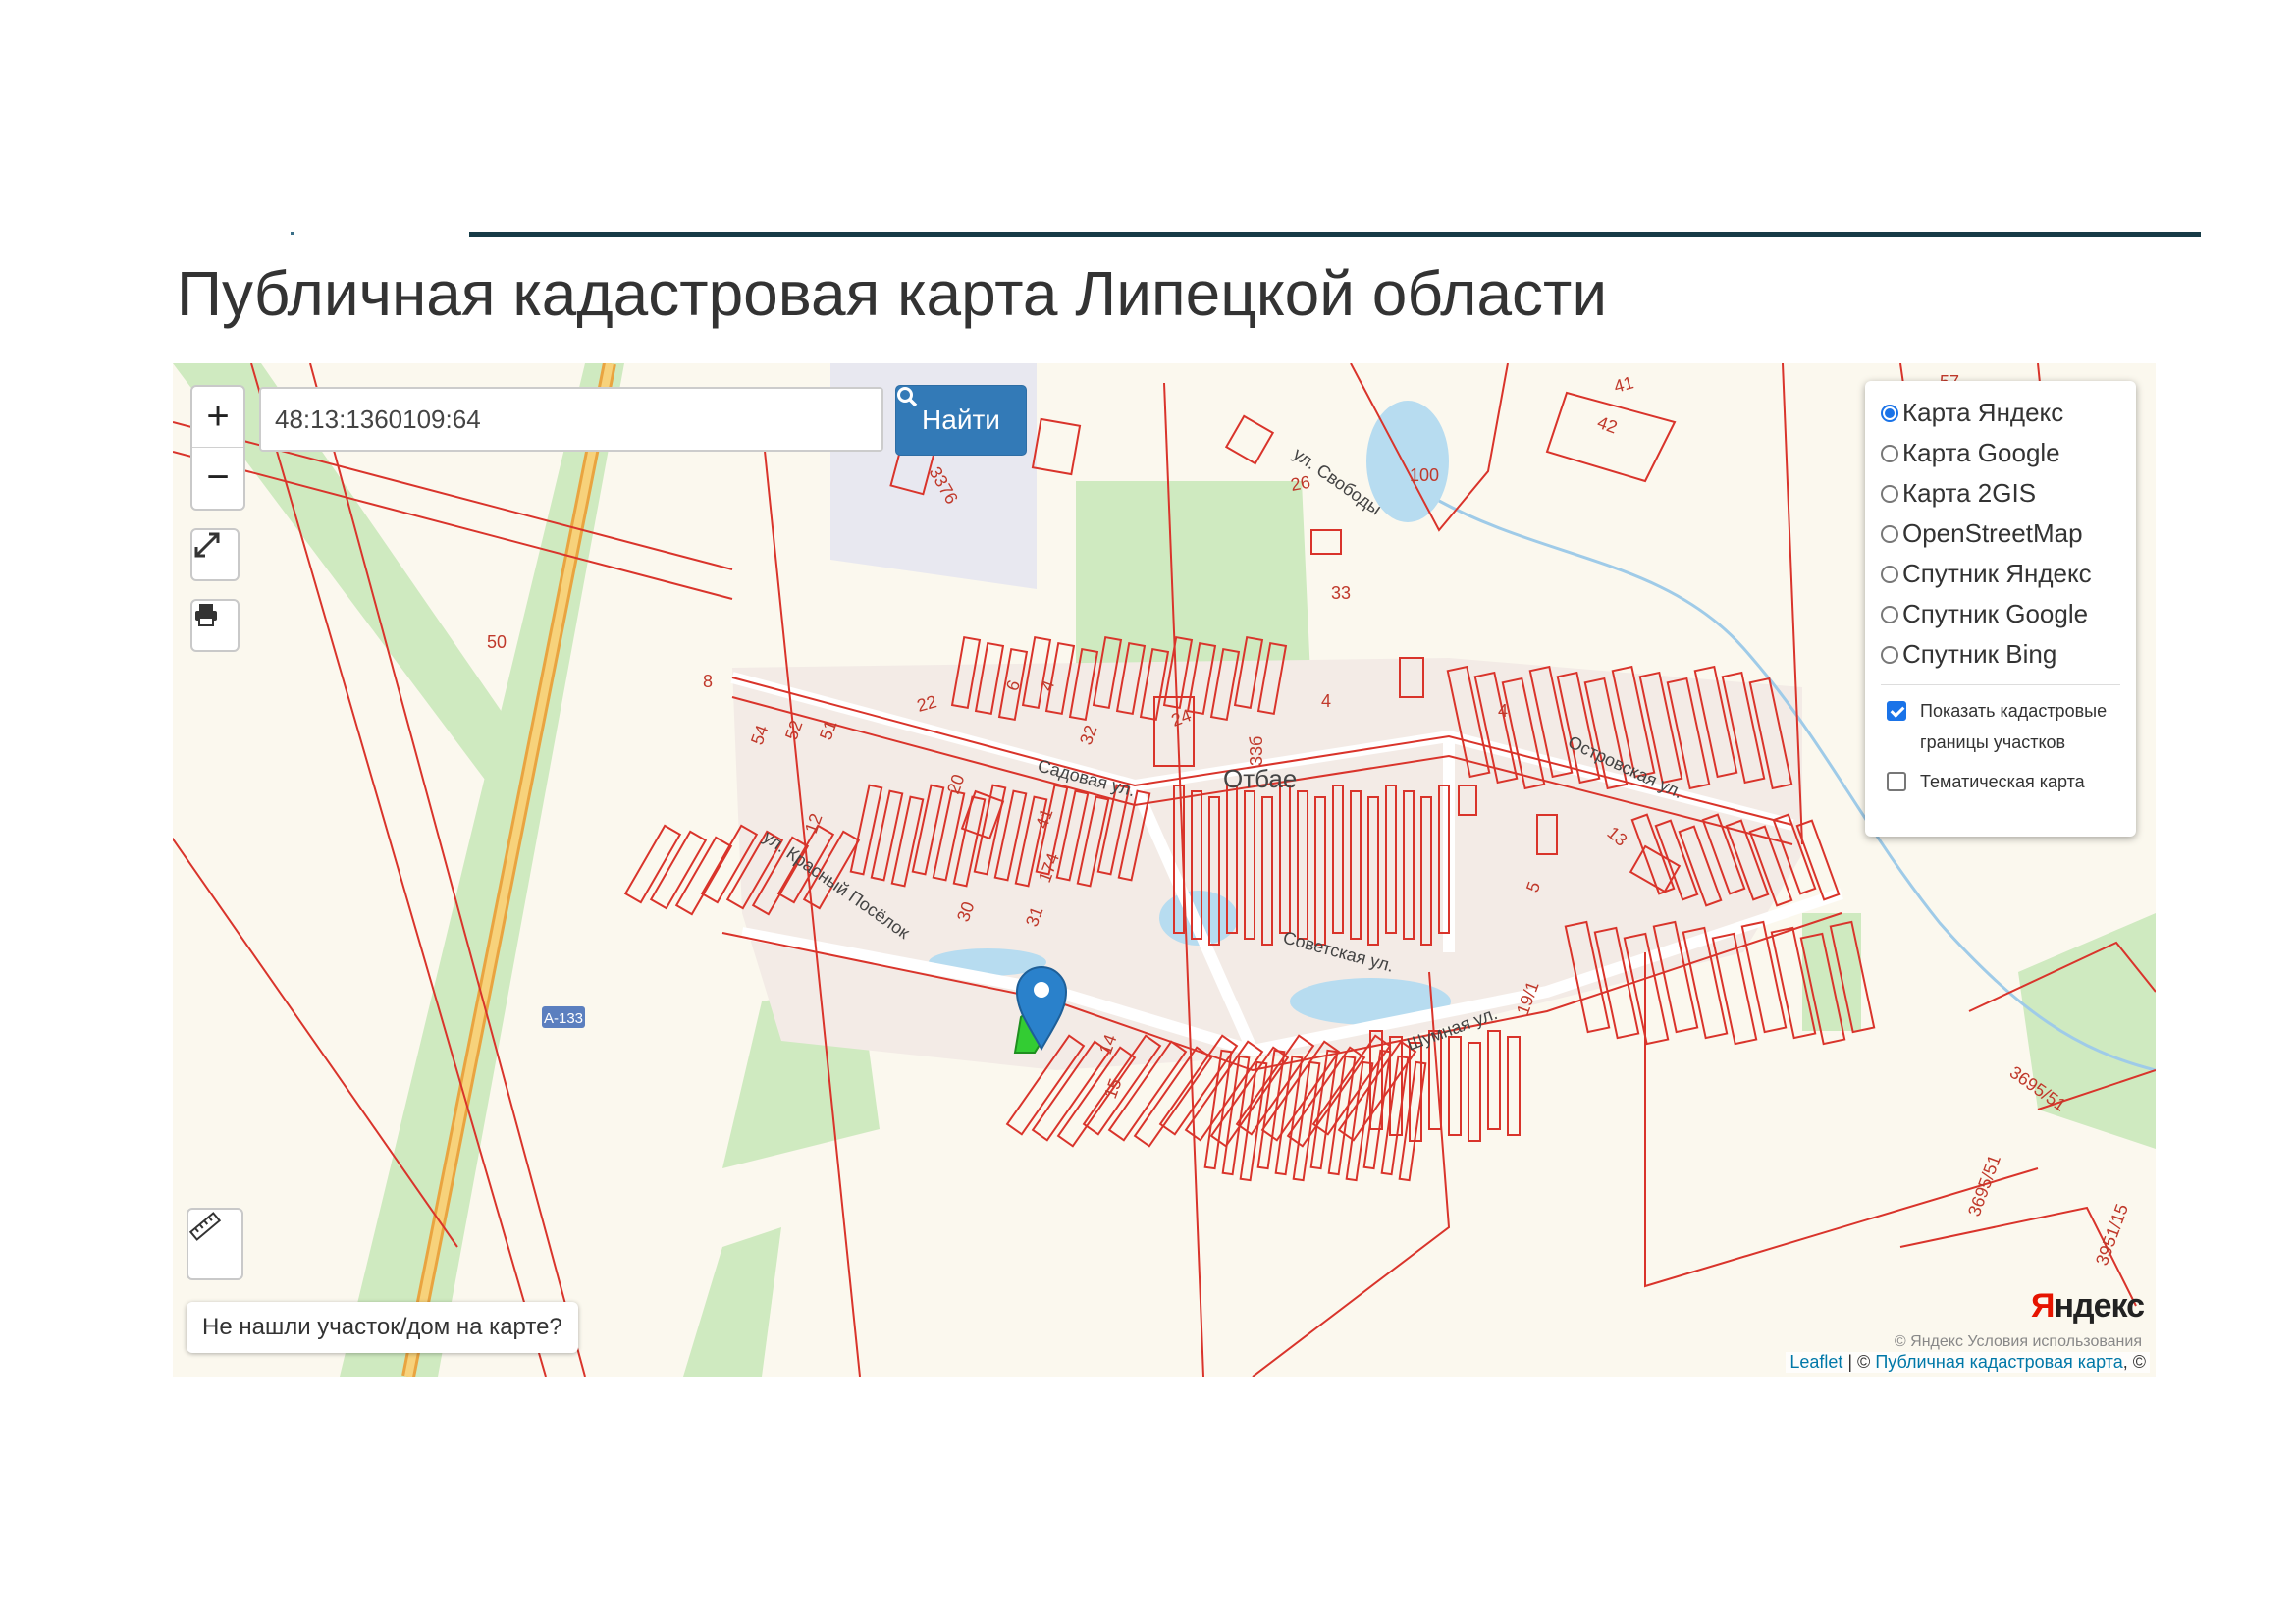 The image size is (2296, 1624). What do you see at coordinates (2014, 726) in the screenshot?
I see `overlay-option-label: Показать кадастровые границы участков` at bounding box center [2014, 726].